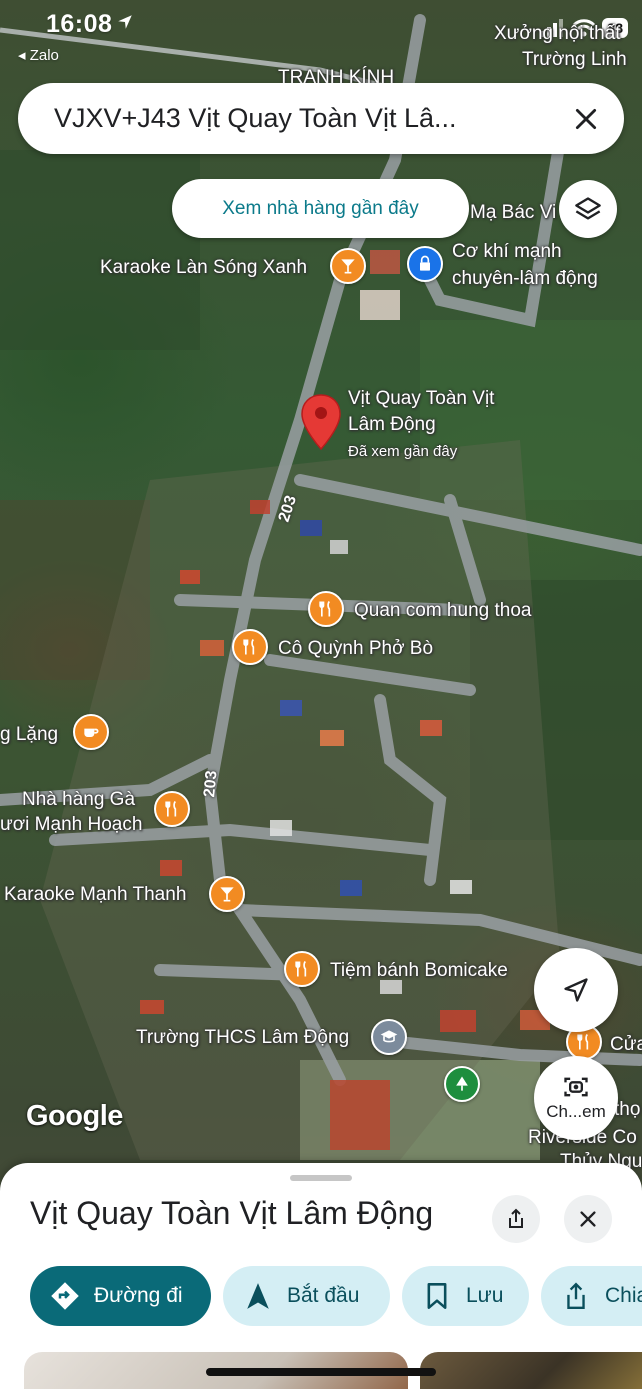  I want to click on lens-button: Ch...em, so click(576, 1098).